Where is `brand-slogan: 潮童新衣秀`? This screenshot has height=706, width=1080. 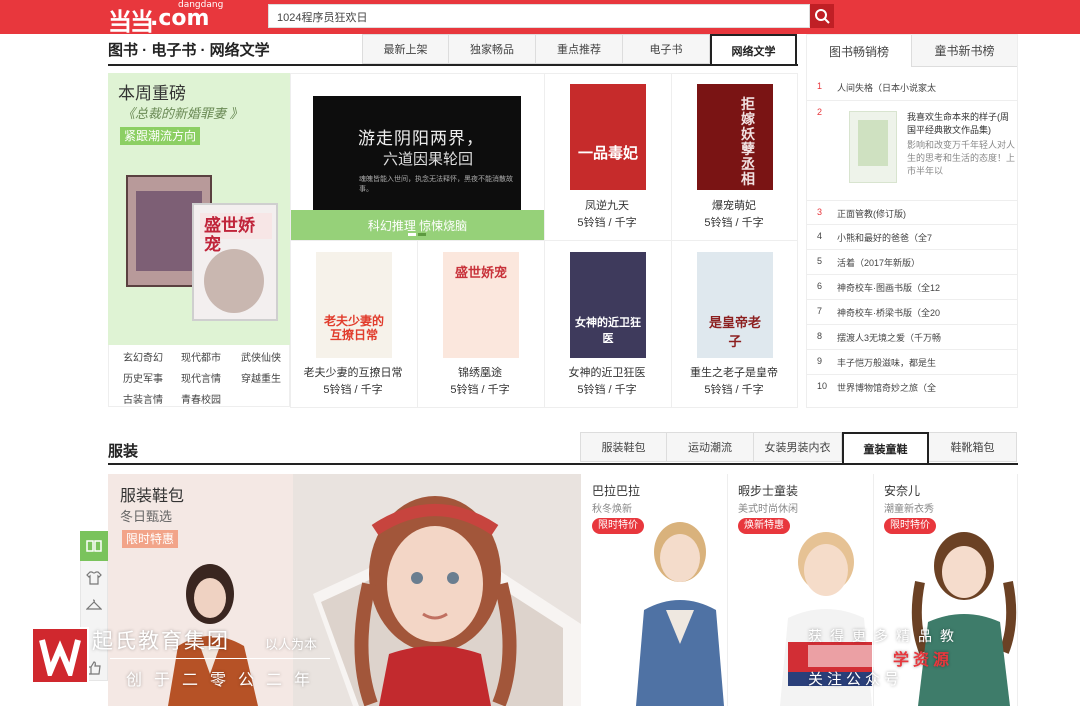 brand-slogan: 潮童新衣秀 is located at coordinates (909, 509).